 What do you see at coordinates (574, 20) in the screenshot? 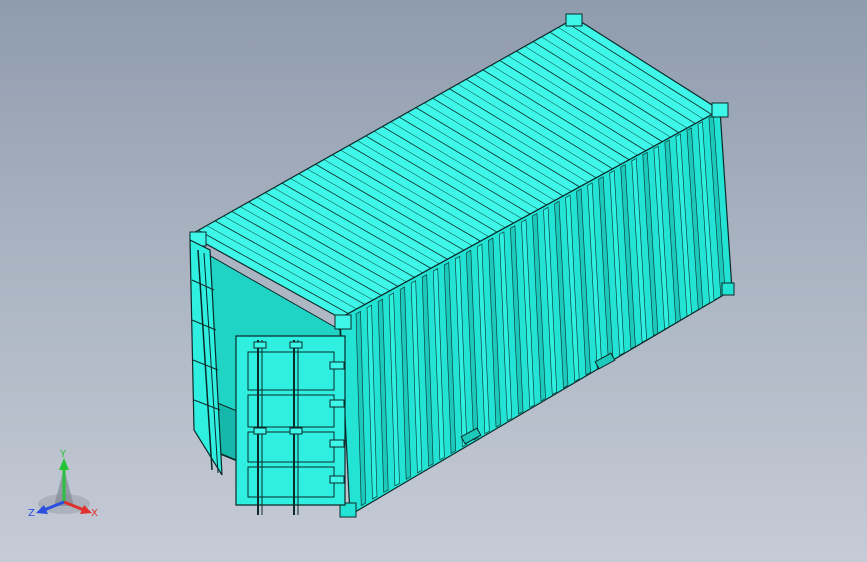
I see `corner-casting-far-top` at bounding box center [574, 20].